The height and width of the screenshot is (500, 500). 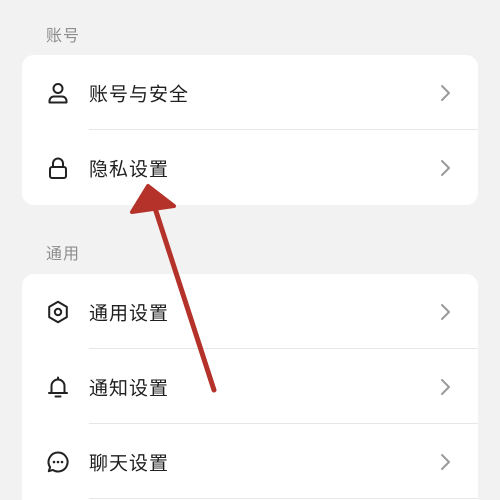 I want to click on section-title-general: 通用, so click(x=63, y=253).